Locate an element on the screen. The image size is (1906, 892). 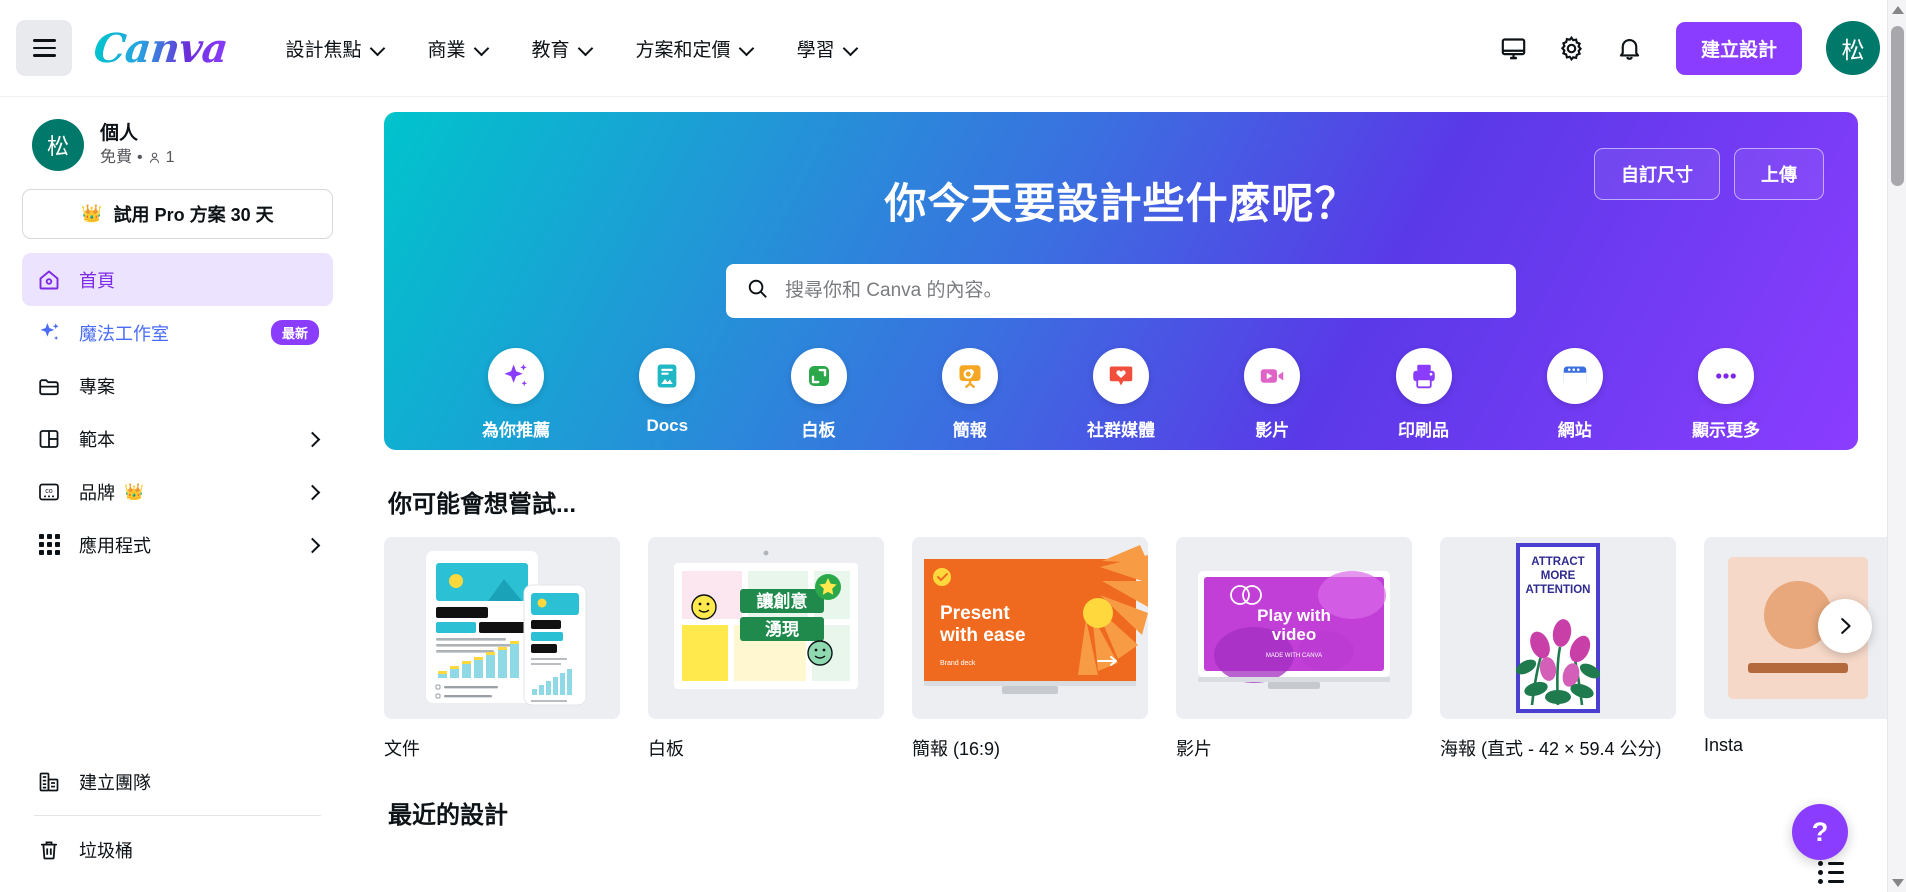
svg-text: ATTENTION is located at coordinates (1558, 590).